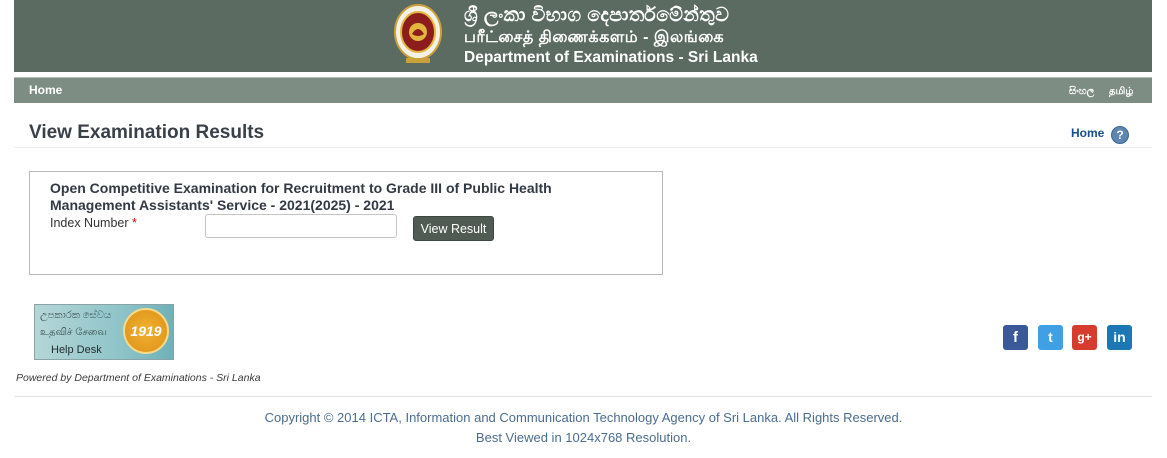 The image size is (1167, 458). Describe the element at coordinates (418, 33) in the screenshot. I see `sri-lanka-emblem-icon` at that location.